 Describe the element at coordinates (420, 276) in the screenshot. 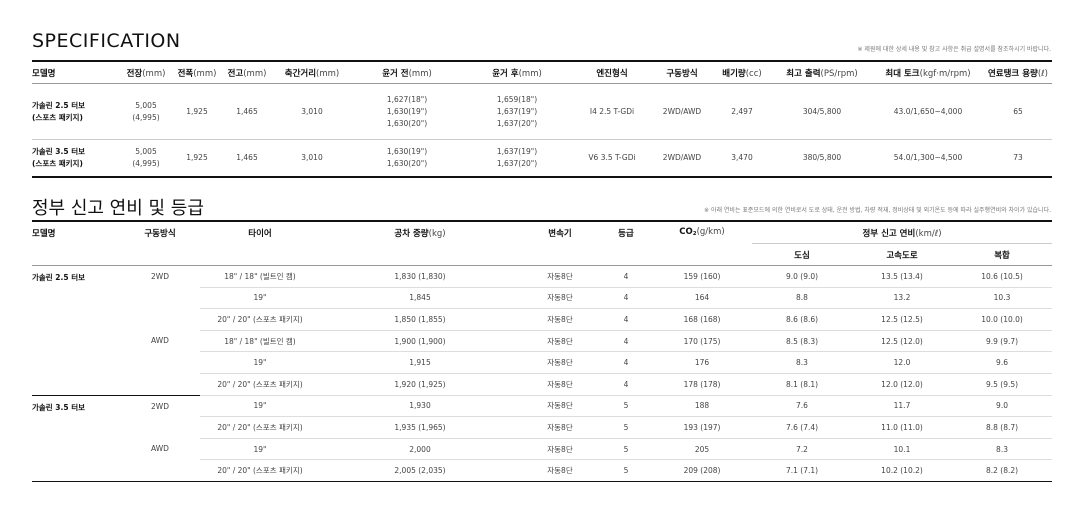

I see `mileage-weight: 1,830 (1,830)` at that location.